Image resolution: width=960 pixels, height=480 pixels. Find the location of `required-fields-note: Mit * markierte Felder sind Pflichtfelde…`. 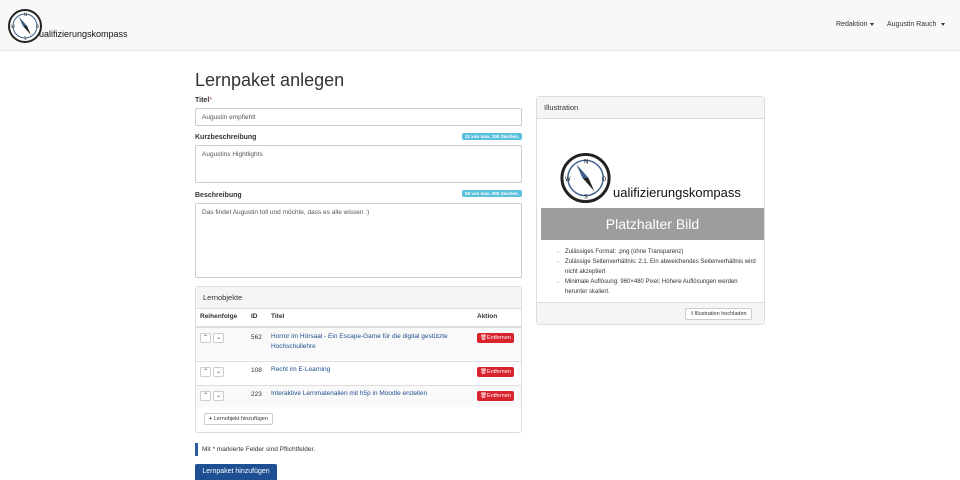

required-fields-note: Mit * markierte Felder sind Pflichtfelde… is located at coordinates (255, 449).